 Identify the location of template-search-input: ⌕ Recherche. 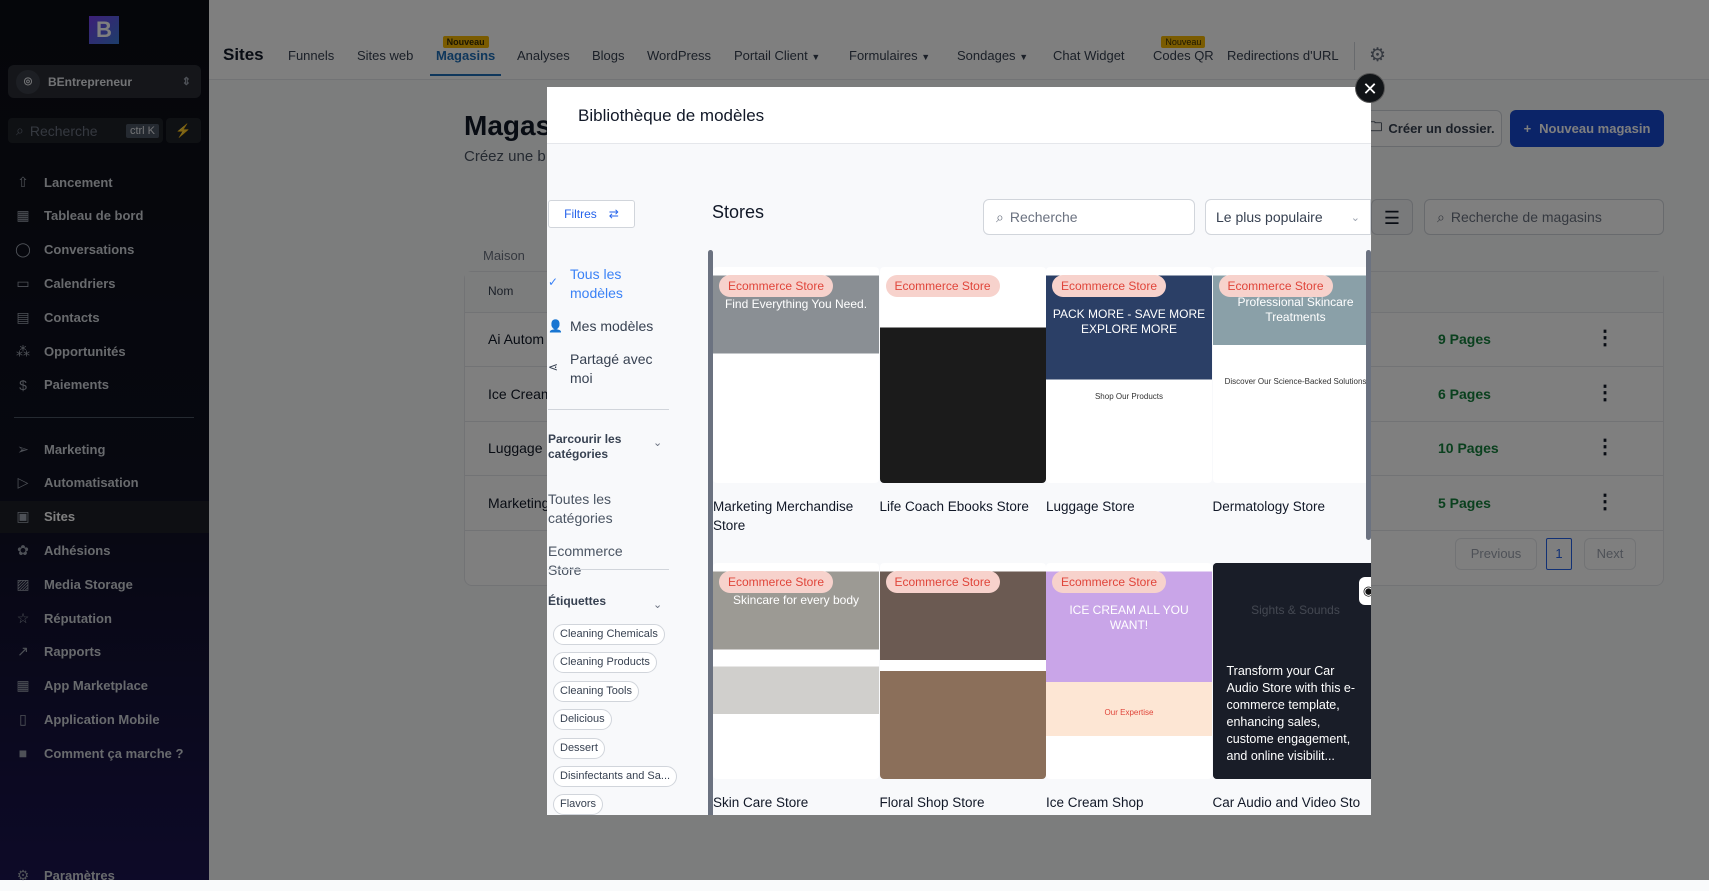
(1089, 217).